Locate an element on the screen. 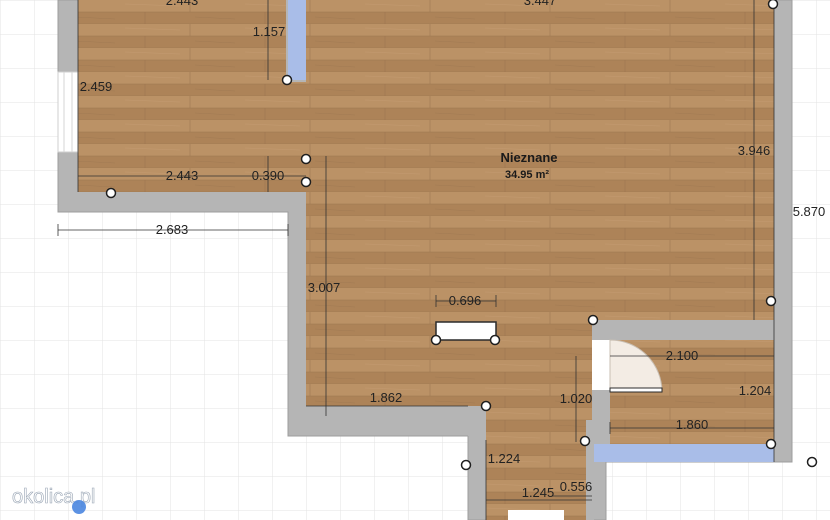 This screenshot has height=520, width=830. window-closet is located at coordinates (684, 453).